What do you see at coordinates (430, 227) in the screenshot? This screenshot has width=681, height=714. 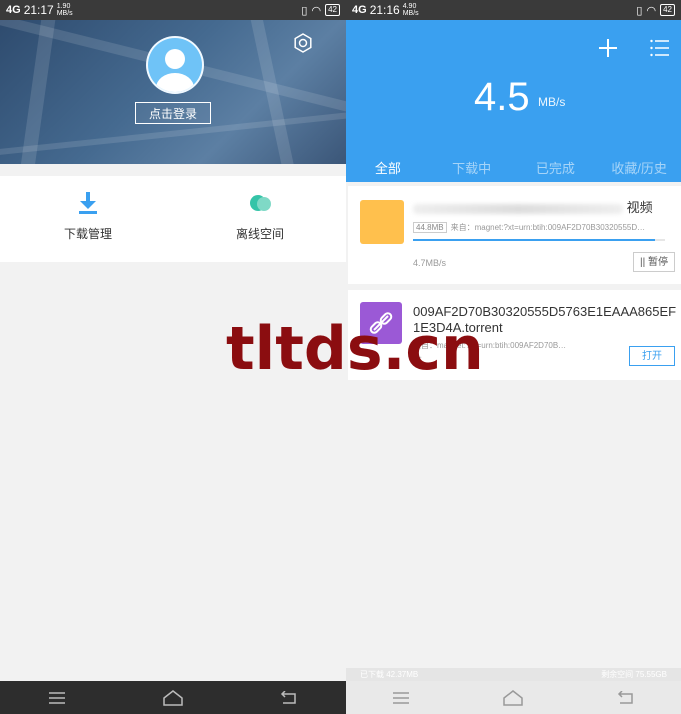 I see `task-size: 44.8MB` at bounding box center [430, 227].